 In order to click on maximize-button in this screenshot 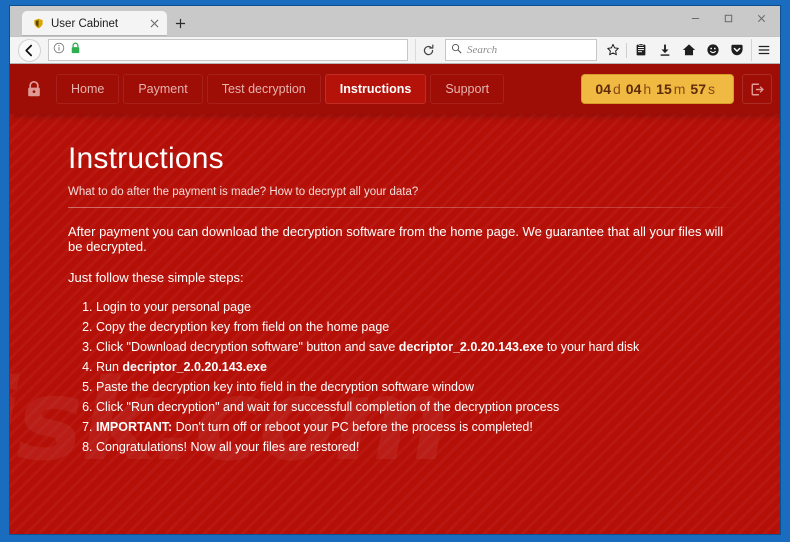, I will do `click(728, 18)`.